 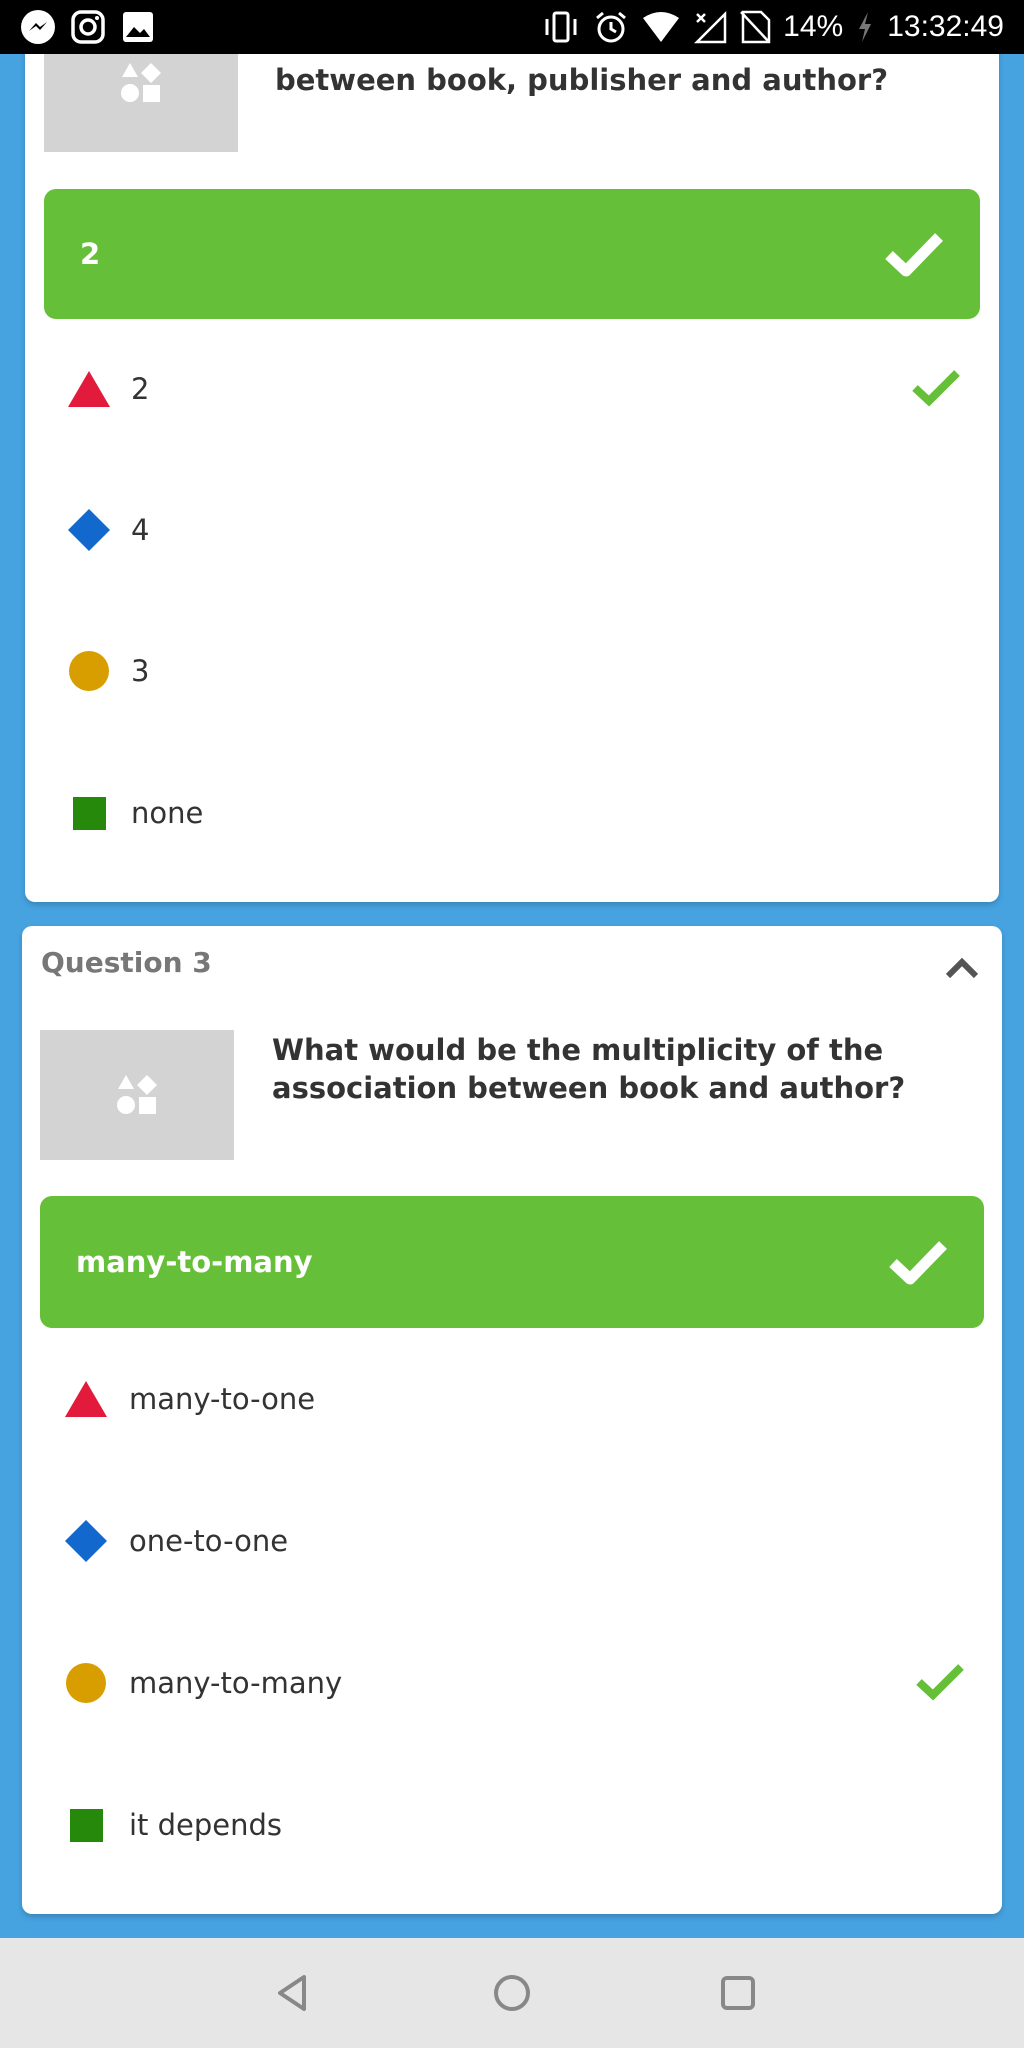 What do you see at coordinates (589, 1088) in the screenshot?
I see `question-text-line: association between book and author?` at bounding box center [589, 1088].